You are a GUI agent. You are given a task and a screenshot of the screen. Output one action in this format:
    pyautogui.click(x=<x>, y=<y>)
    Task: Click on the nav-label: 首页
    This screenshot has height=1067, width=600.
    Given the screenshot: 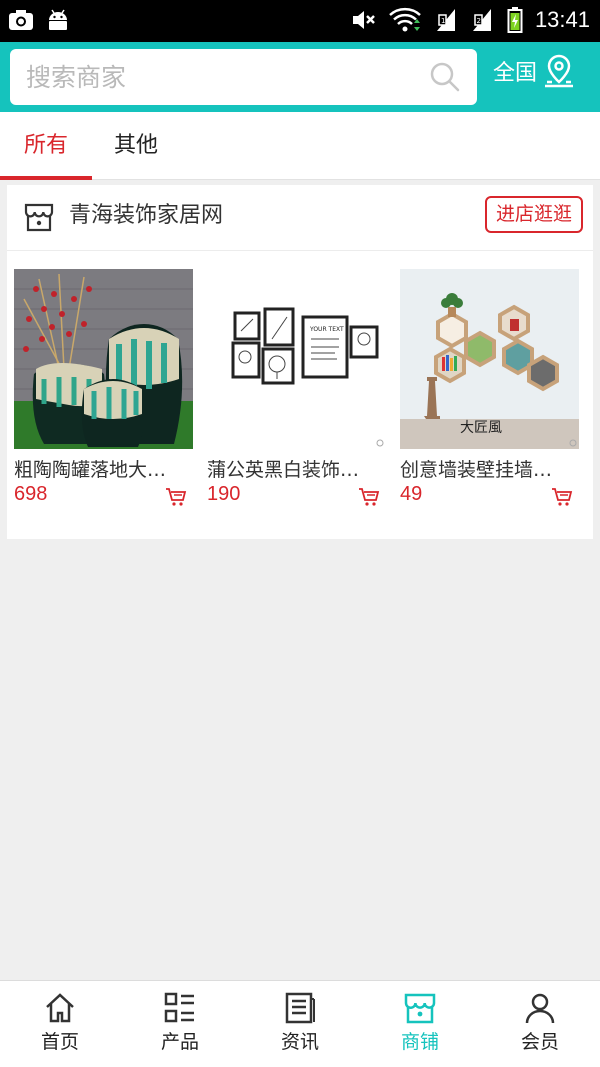 What is the action you would take?
    pyautogui.click(x=59, y=1042)
    